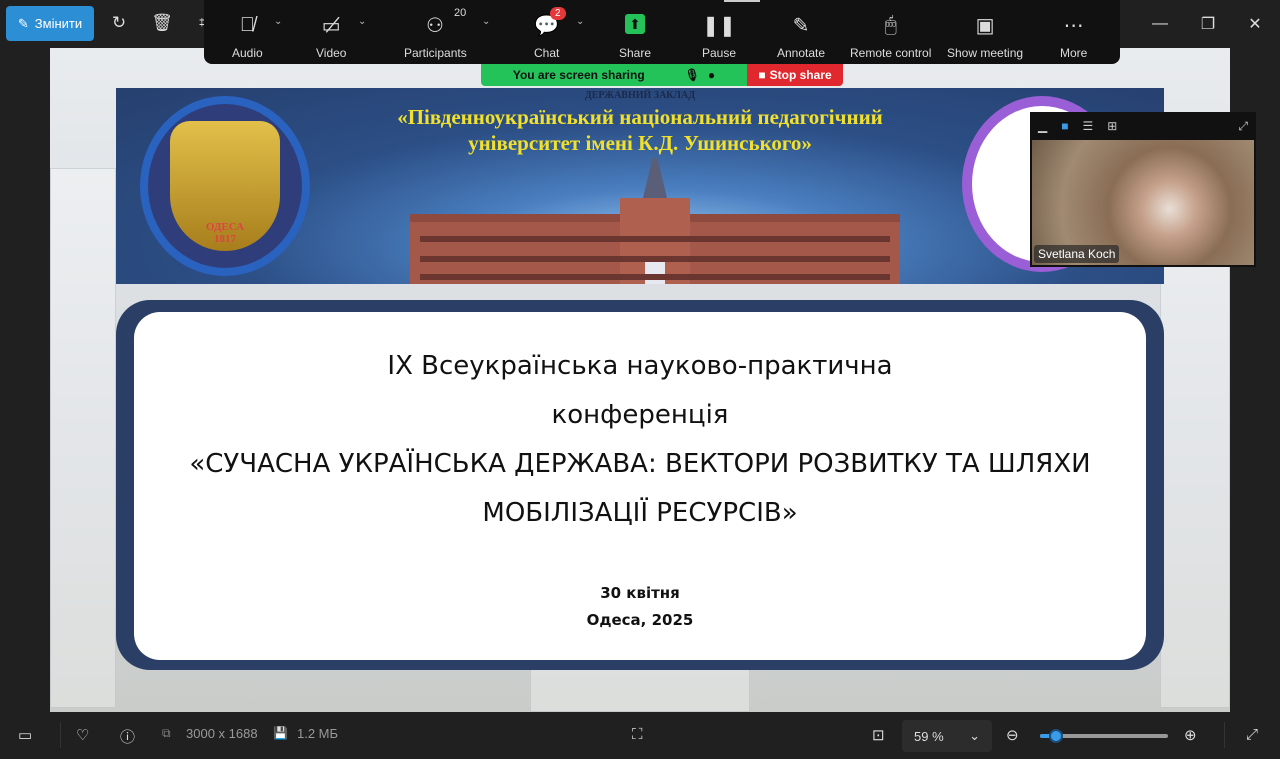 The height and width of the screenshot is (759, 1280). Describe the element at coordinates (719, 25) in the screenshot. I see `pause-icon: ❚❚` at that location.